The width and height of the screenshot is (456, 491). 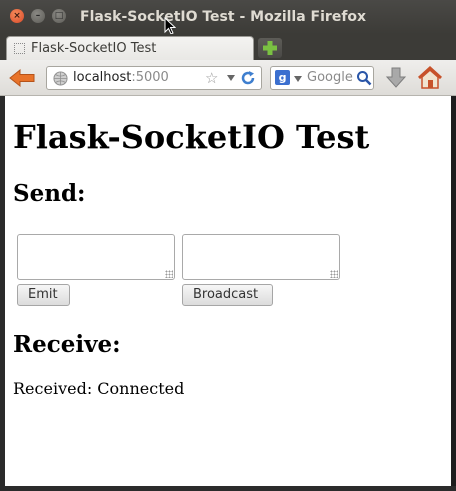 What do you see at coordinates (99, 388) in the screenshot?
I see `received-log: Received: Connected` at bounding box center [99, 388].